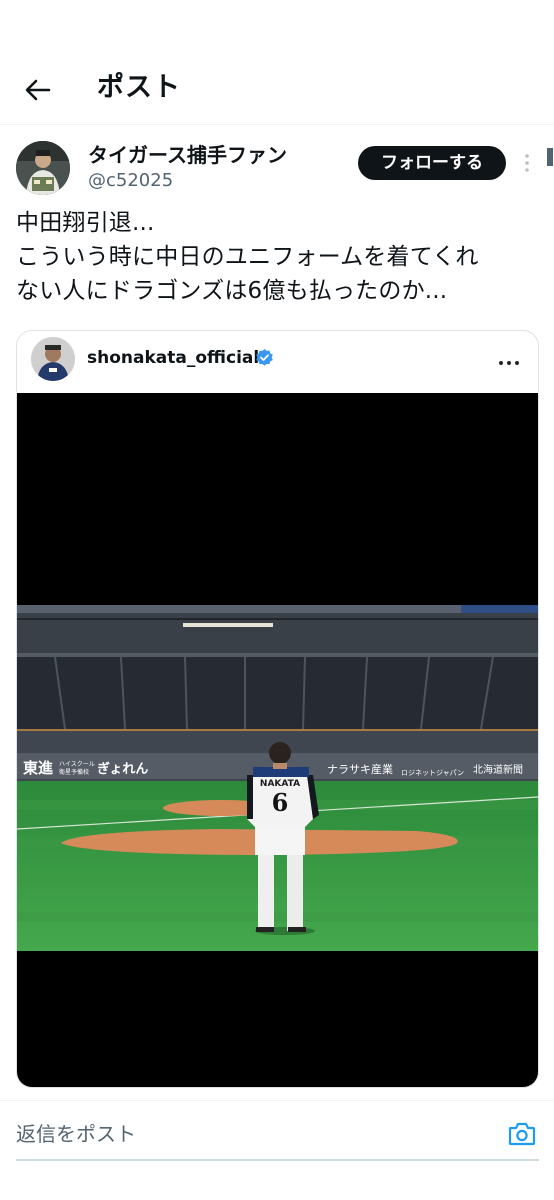 This screenshot has height=1200, width=554. What do you see at coordinates (187, 155) in the screenshot?
I see `author-display-name: タイガース捕手ファン` at bounding box center [187, 155].